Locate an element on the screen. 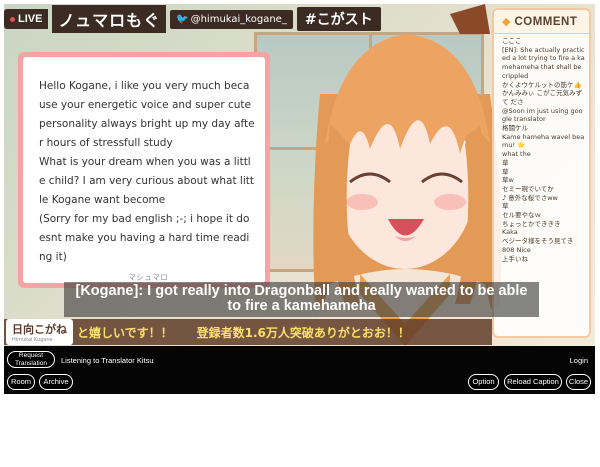 This screenshot has width=600, height=467. stream-header: LIVE ノュマロもぐ 🐦 @himukai_kogane_ #こがスト is located at coordinates (192, 19).